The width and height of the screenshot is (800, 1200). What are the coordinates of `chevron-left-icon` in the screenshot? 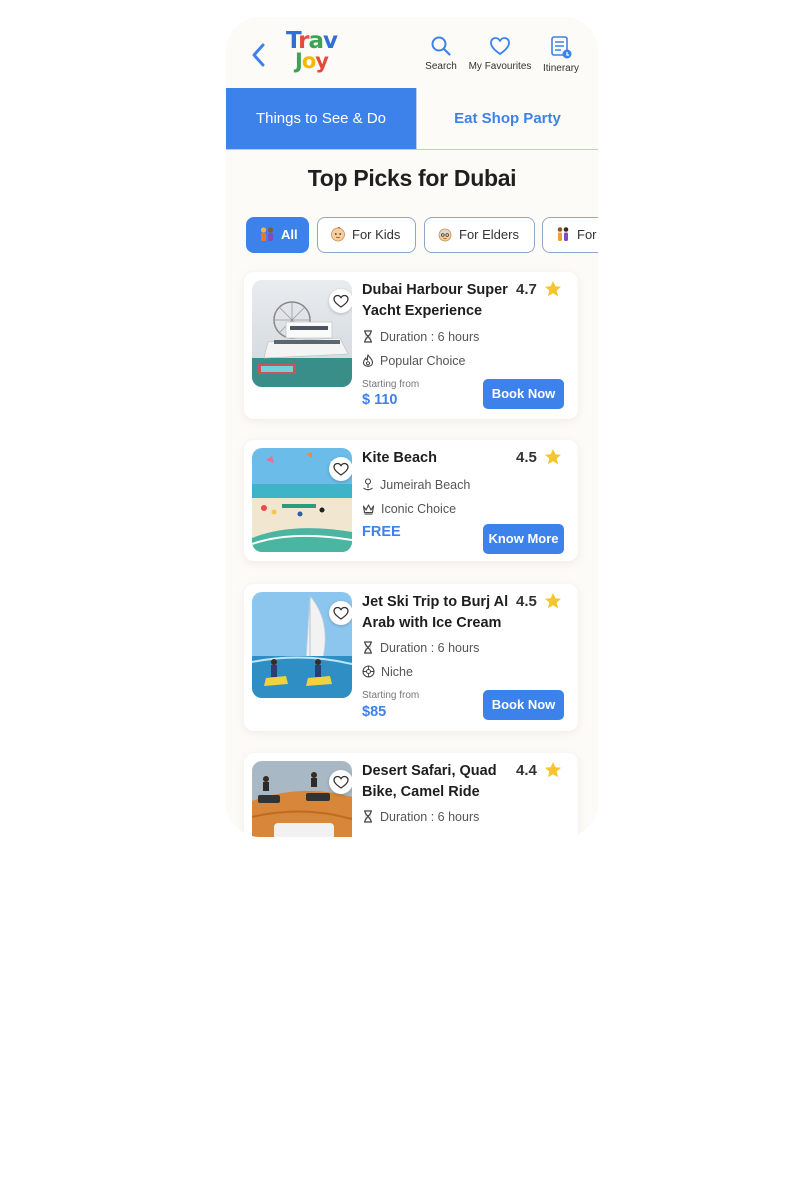 It's located at (258, 55).